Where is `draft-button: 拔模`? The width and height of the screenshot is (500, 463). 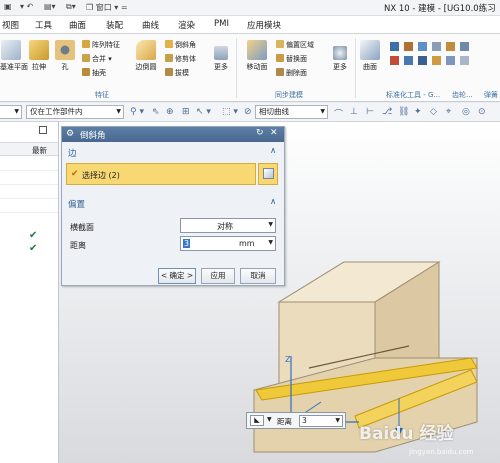
draft-button: 拔模 is located at coordinates (177, 73).